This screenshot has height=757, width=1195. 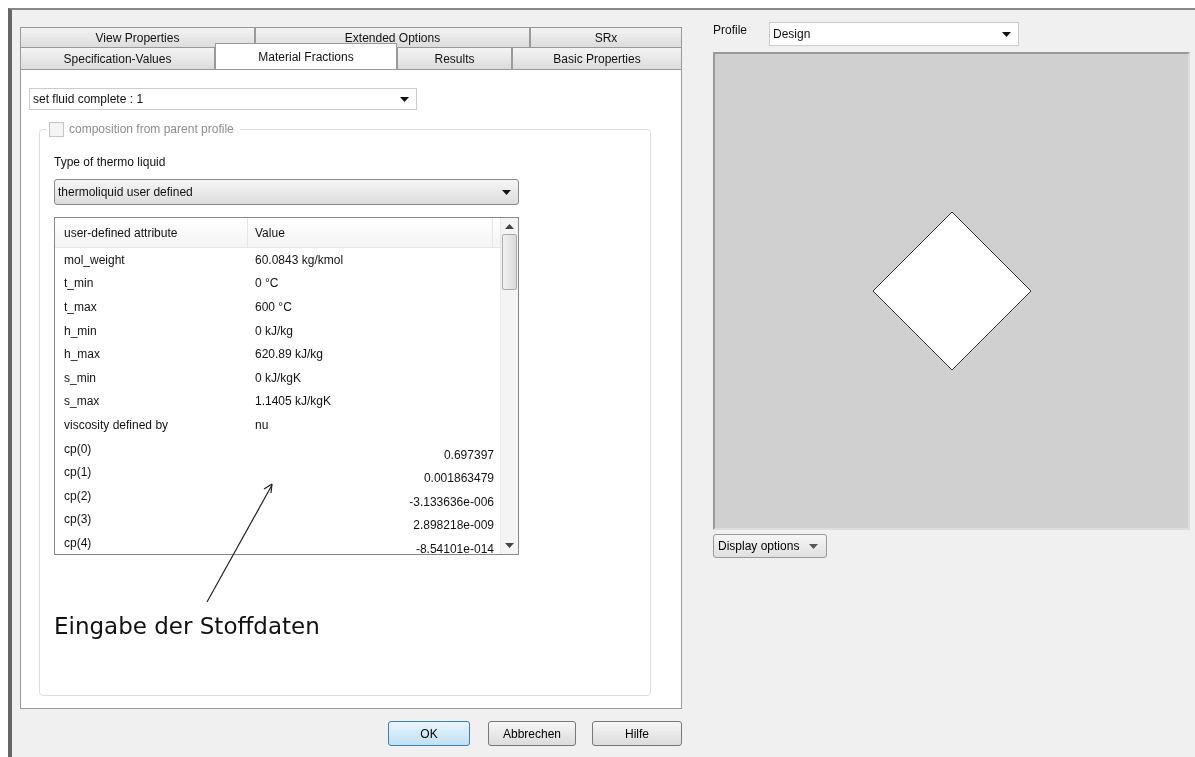 I want to click on table-cell-text: 600 °C, so click(x=273, y=307).